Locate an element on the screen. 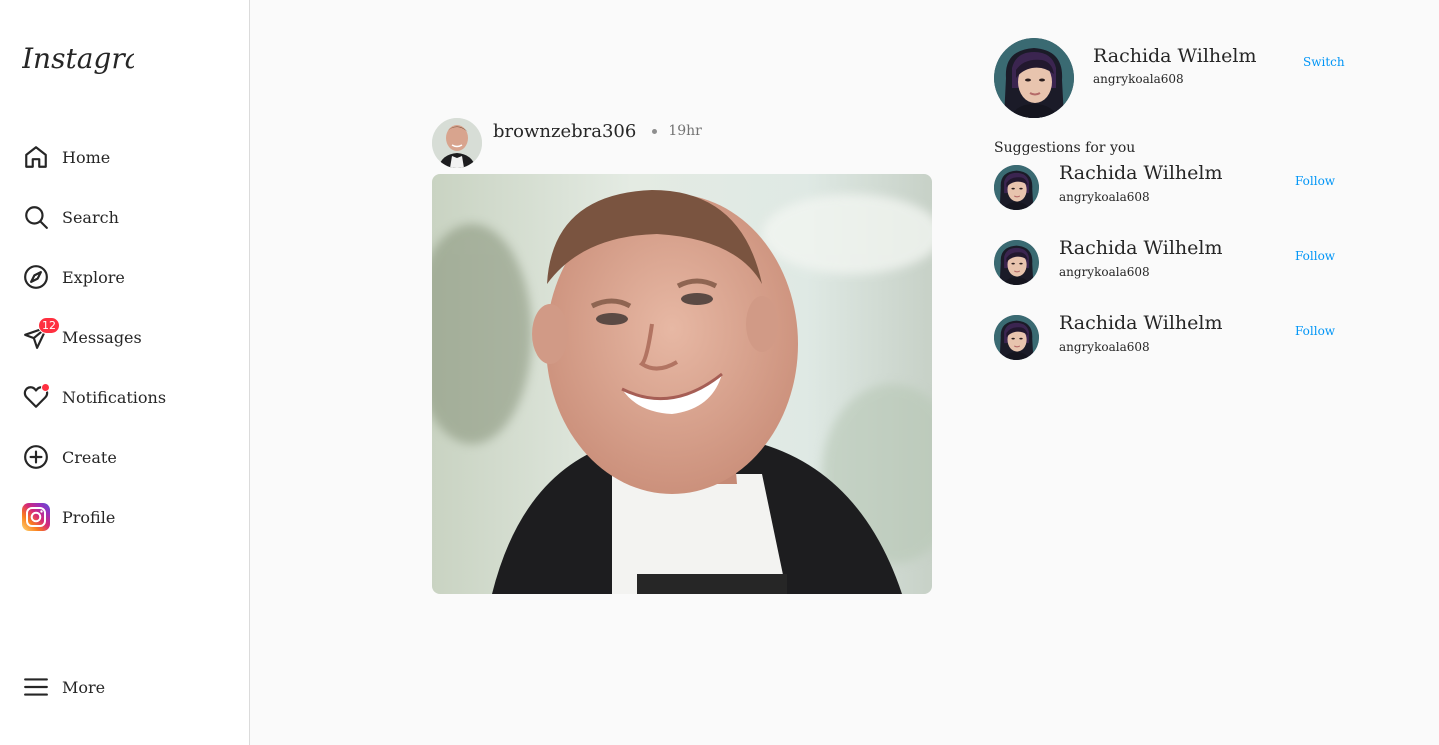 The image size is (1439, 745). plus-circle-icon is located at coordinates (36, 457).